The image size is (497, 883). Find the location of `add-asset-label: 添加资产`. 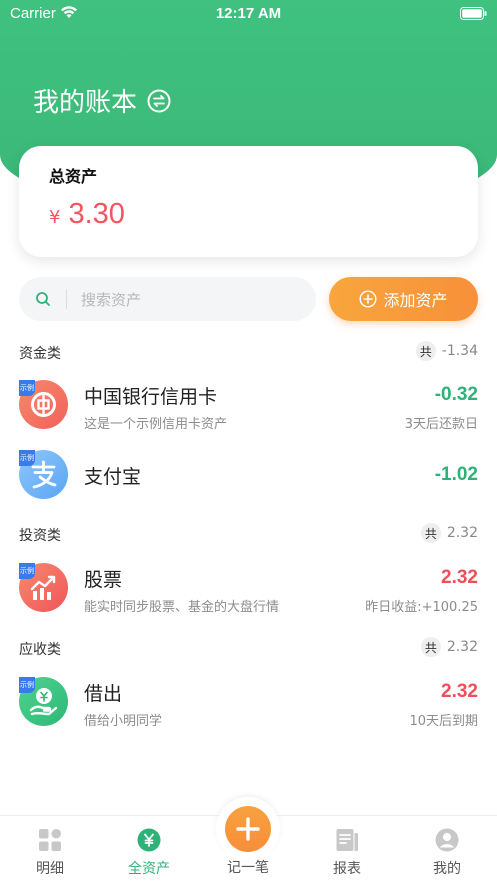

add-asset-label: 添加资产 is located at coordinates (415, 300).